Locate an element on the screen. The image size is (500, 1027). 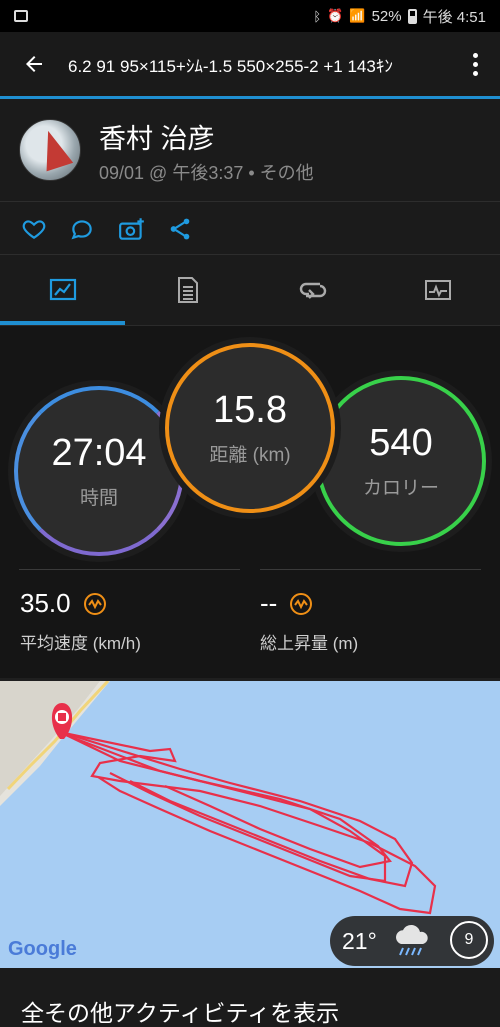
wind-value: 9 is located at coordinates (469, 939).